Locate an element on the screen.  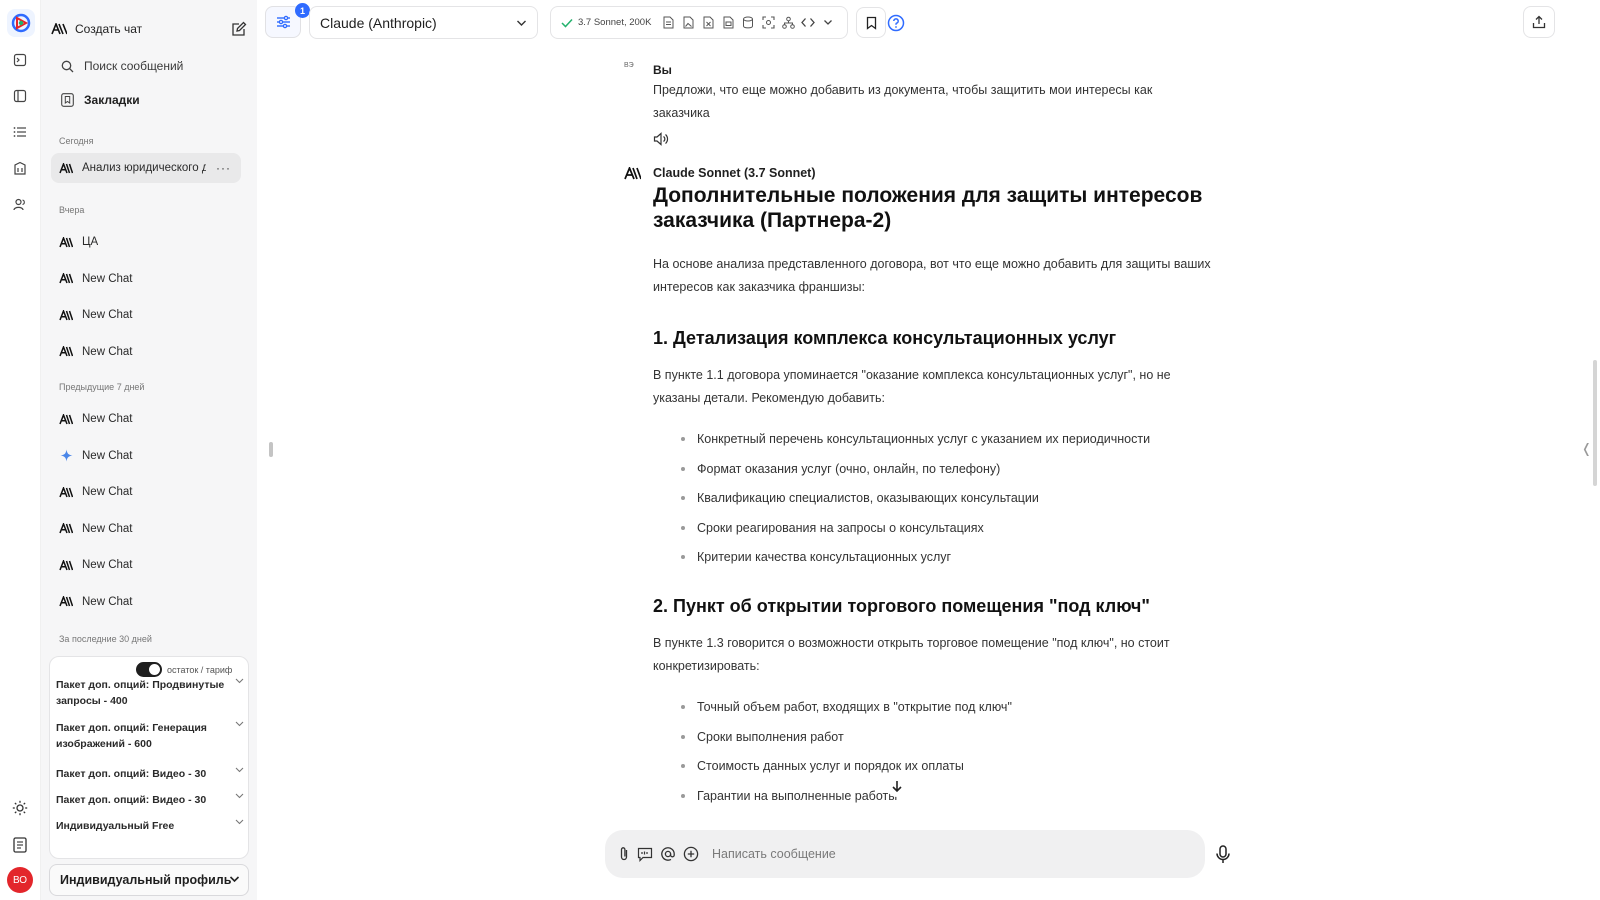
create-chat-row: Создать чат is located at coordinates (149, 29).